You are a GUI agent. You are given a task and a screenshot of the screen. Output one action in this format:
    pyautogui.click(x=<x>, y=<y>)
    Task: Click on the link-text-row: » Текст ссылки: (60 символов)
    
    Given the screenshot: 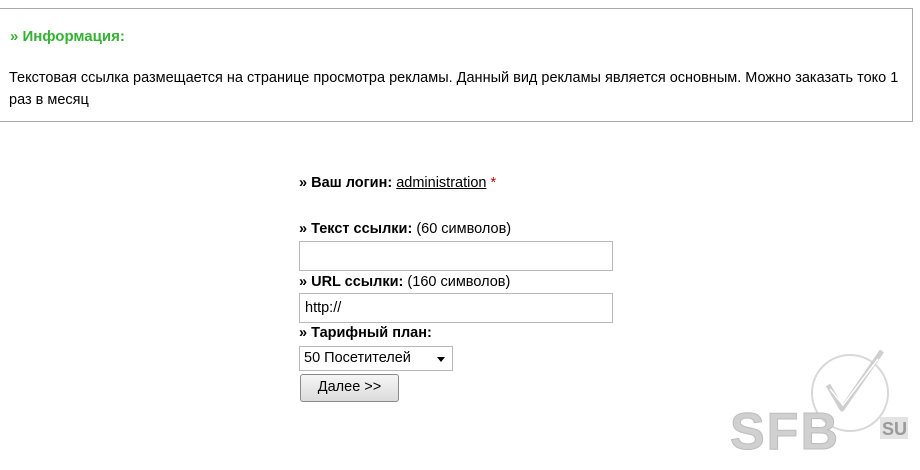 What is the action you would take?
    pyautogui.click(x=405, y=229)
    